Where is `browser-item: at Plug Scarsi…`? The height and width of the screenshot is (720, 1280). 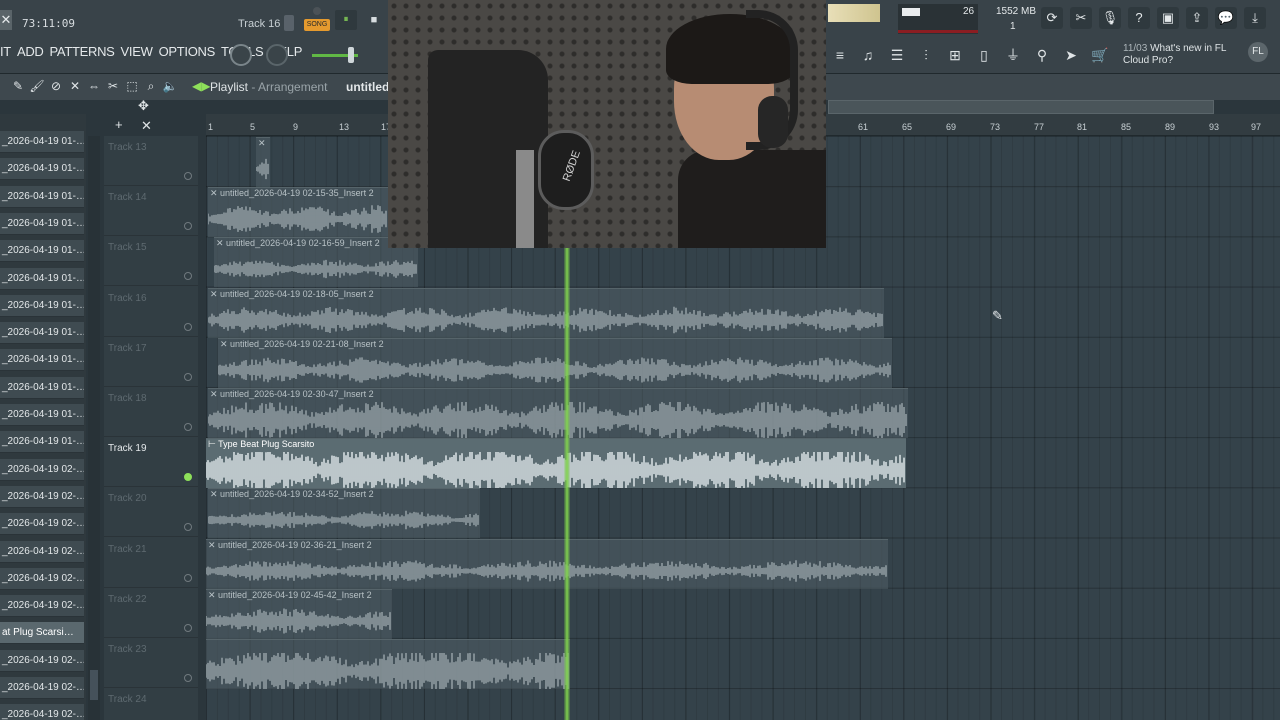 browser-item: at Plug Scarsi… is located at coordinates (42, 633).